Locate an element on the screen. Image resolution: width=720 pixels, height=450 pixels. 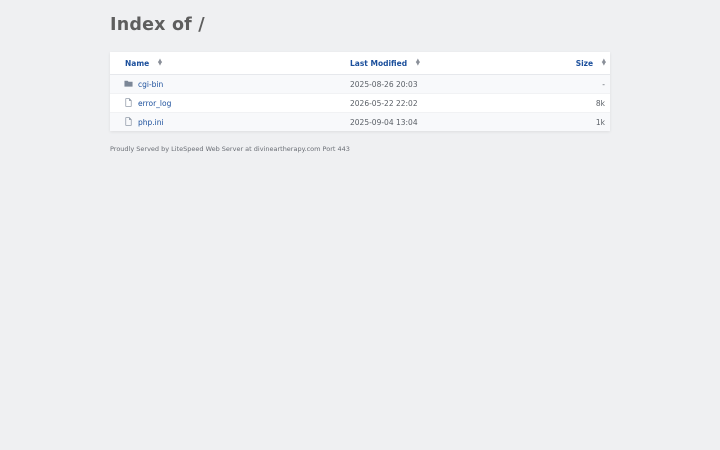
sort-by-size-link: Size ▲ ▼ is located at coordinates (590, 62).